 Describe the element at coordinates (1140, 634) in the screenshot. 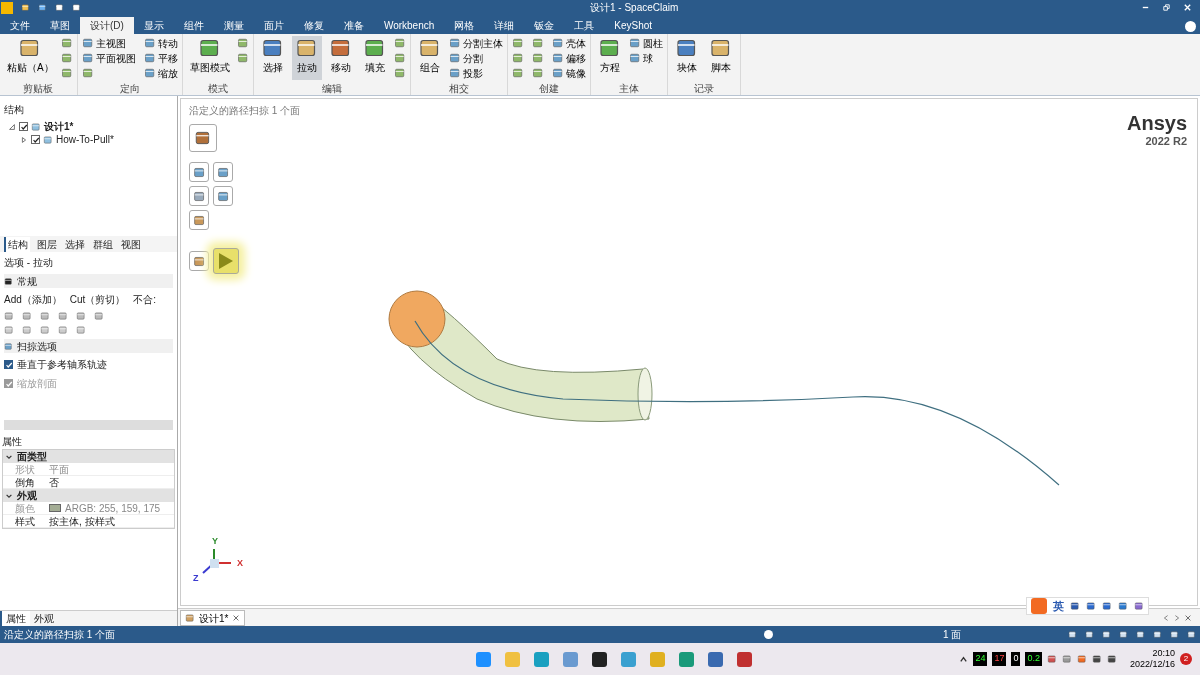

I see `toolbar-icon` at that location.